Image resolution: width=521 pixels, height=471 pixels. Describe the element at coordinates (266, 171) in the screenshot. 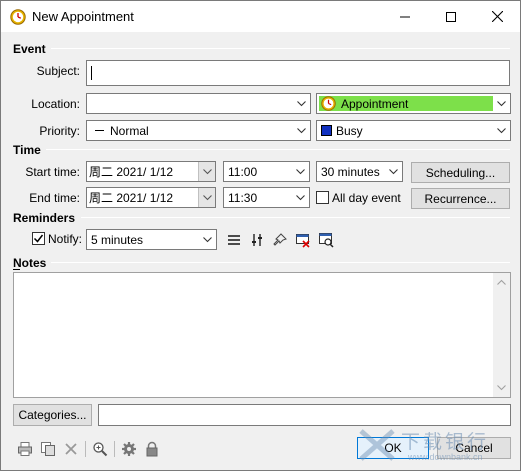

I see `start-time-dropdown: 11:00` at that location.